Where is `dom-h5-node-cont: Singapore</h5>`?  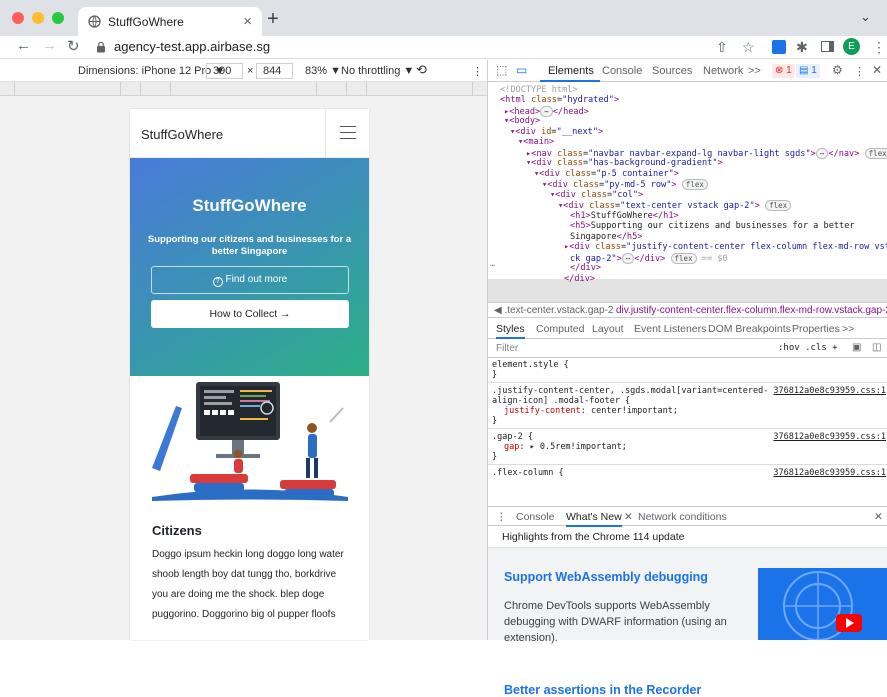 dom-h5-node-cont: Singapore</h5> is located at coordinates (606, 237).